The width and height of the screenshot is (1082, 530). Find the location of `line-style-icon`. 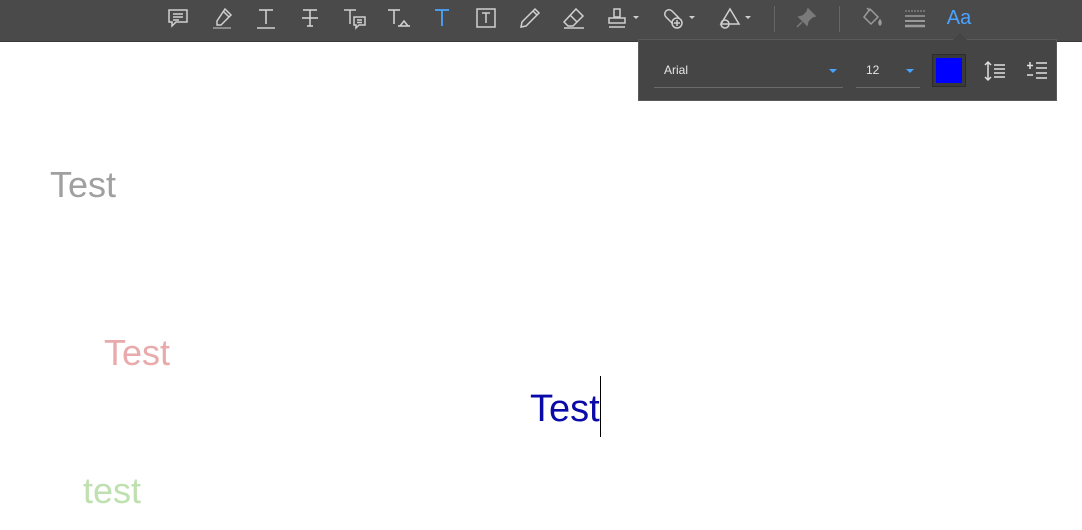

line-style-icon is located at coordinates (915, 18).